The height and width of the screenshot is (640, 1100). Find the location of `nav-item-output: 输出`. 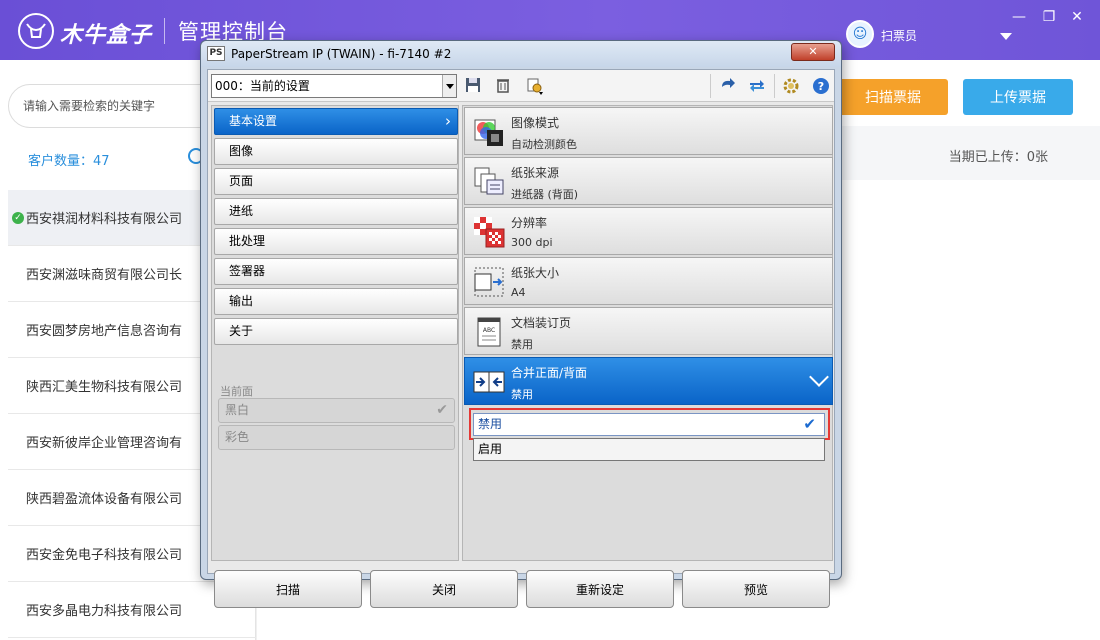

nav-item-output: 输出 is located at coordinates (336, 301).